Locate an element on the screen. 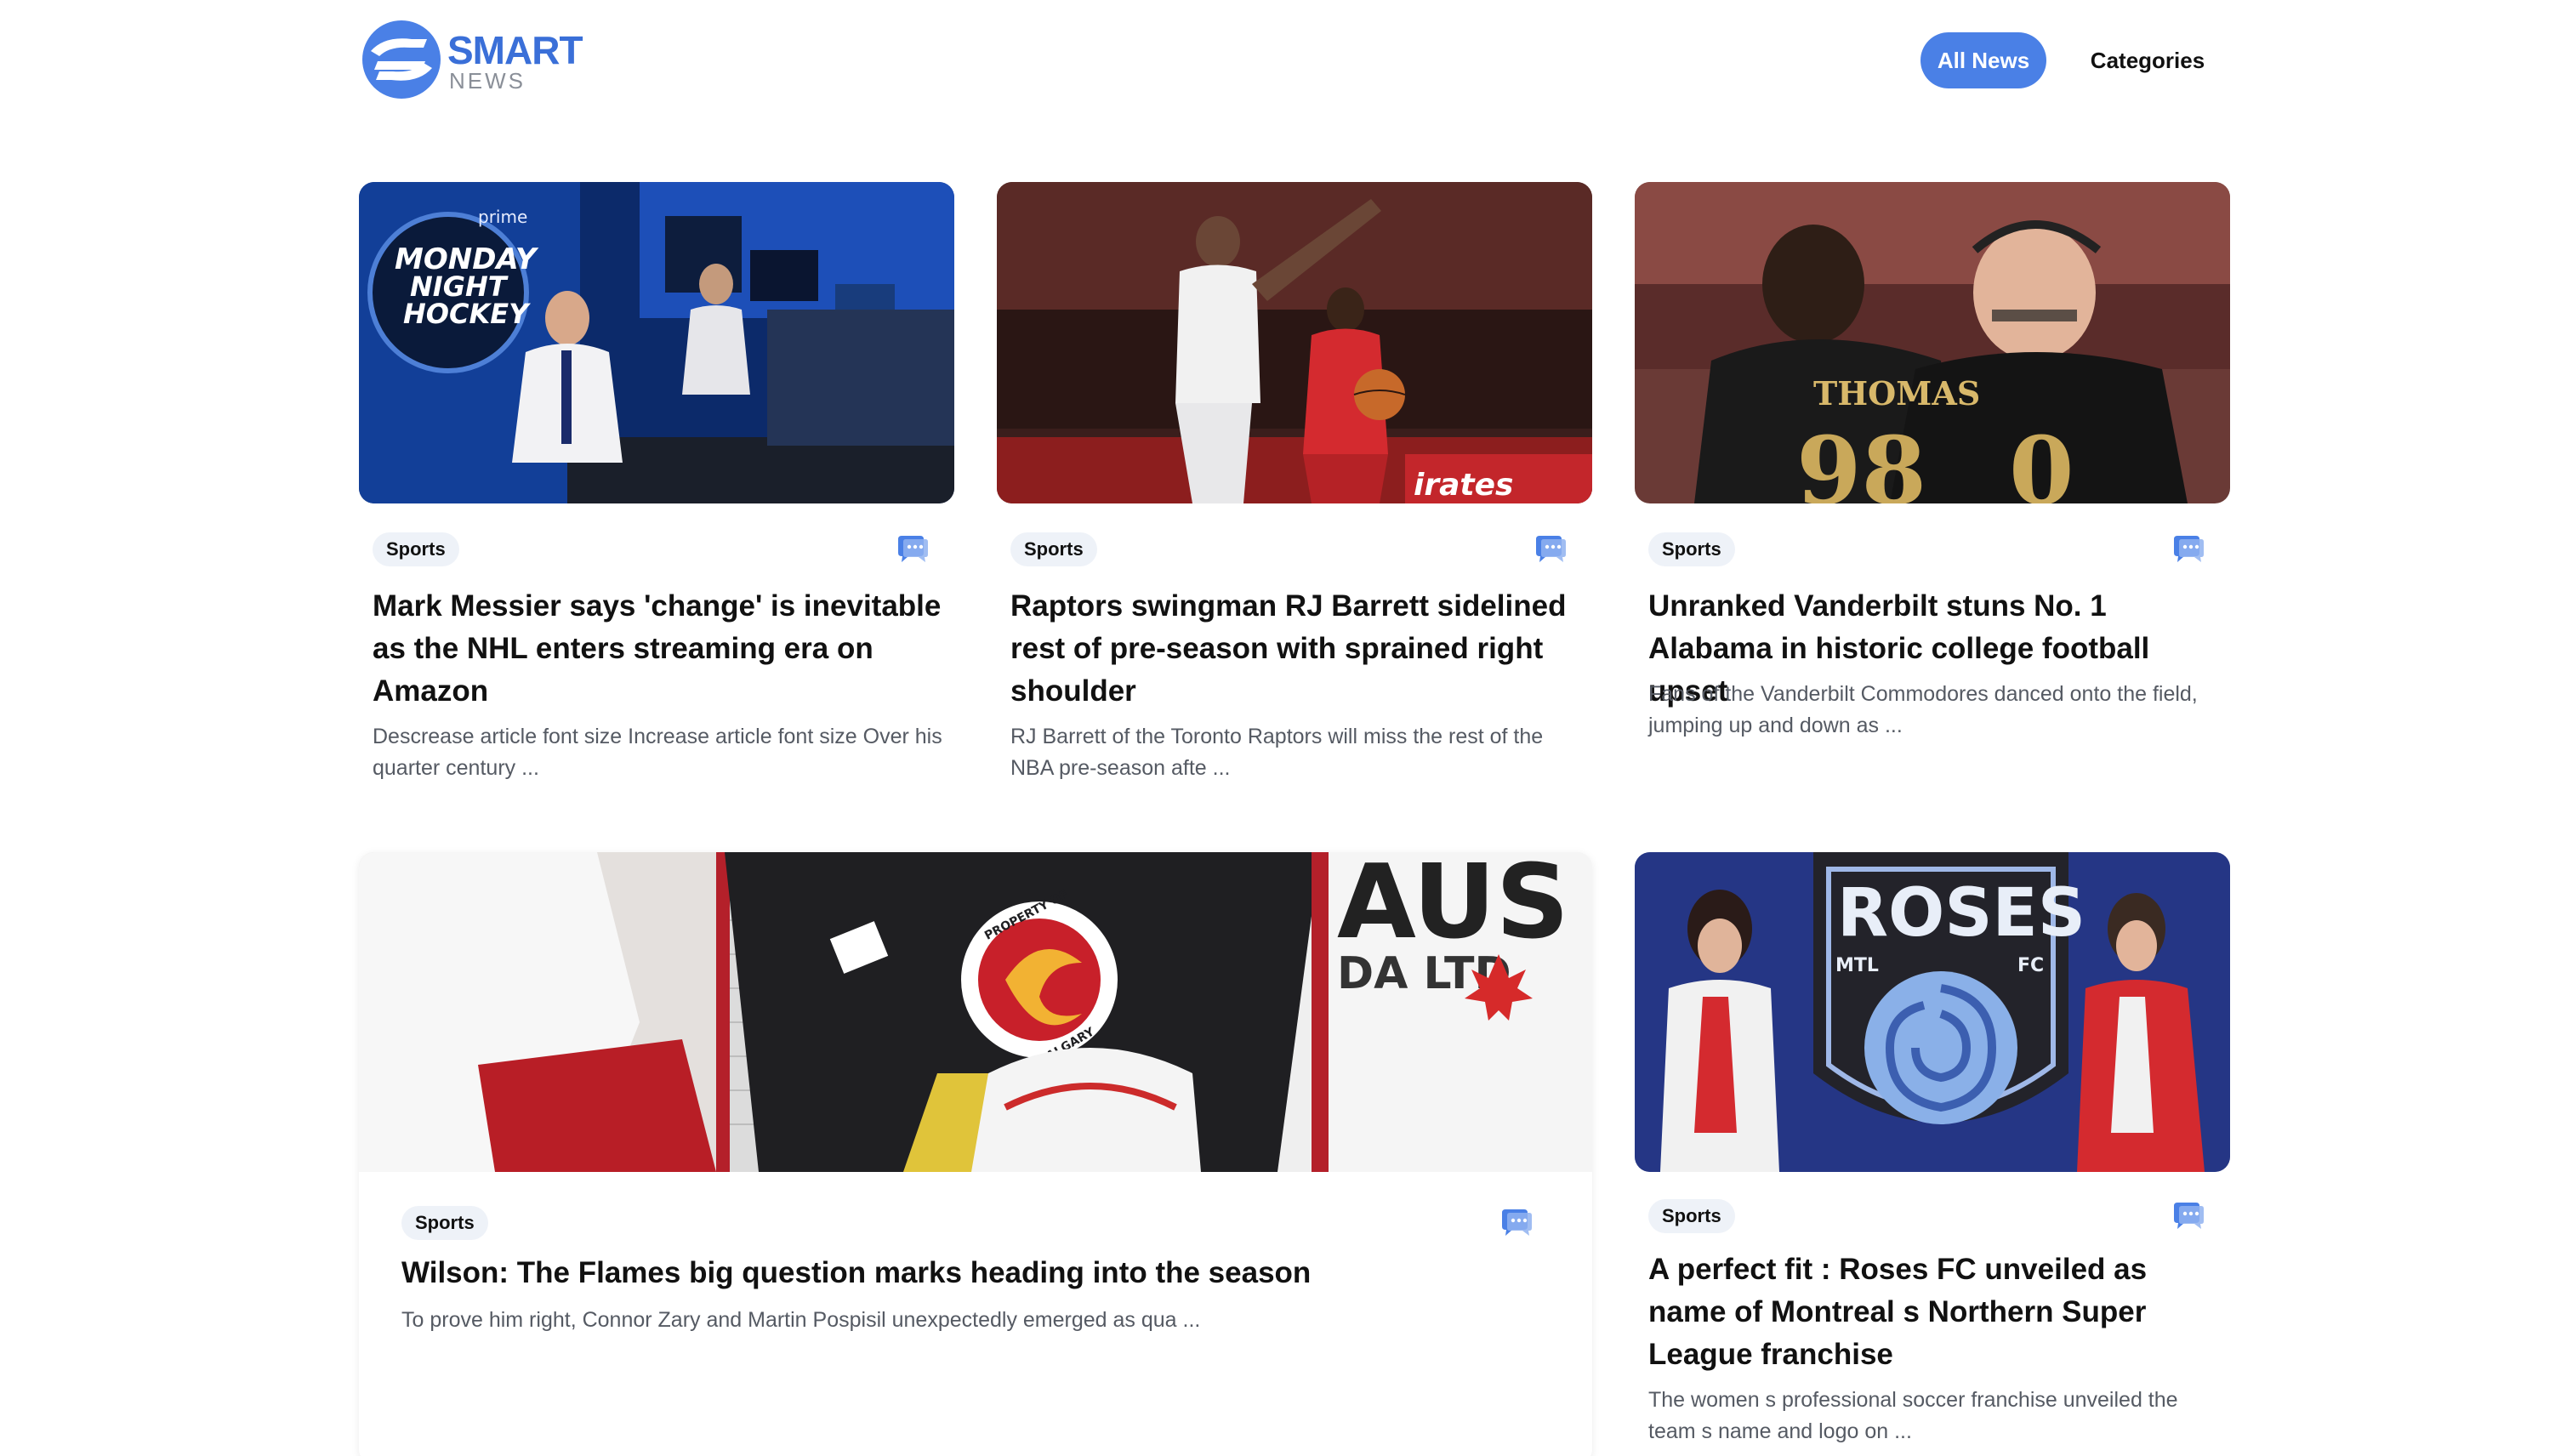 The width and height of the screenshot is (2572, 1456). article-image: prime MONDAY NIGHT HOCKEY is located at coordinates (657, 343).